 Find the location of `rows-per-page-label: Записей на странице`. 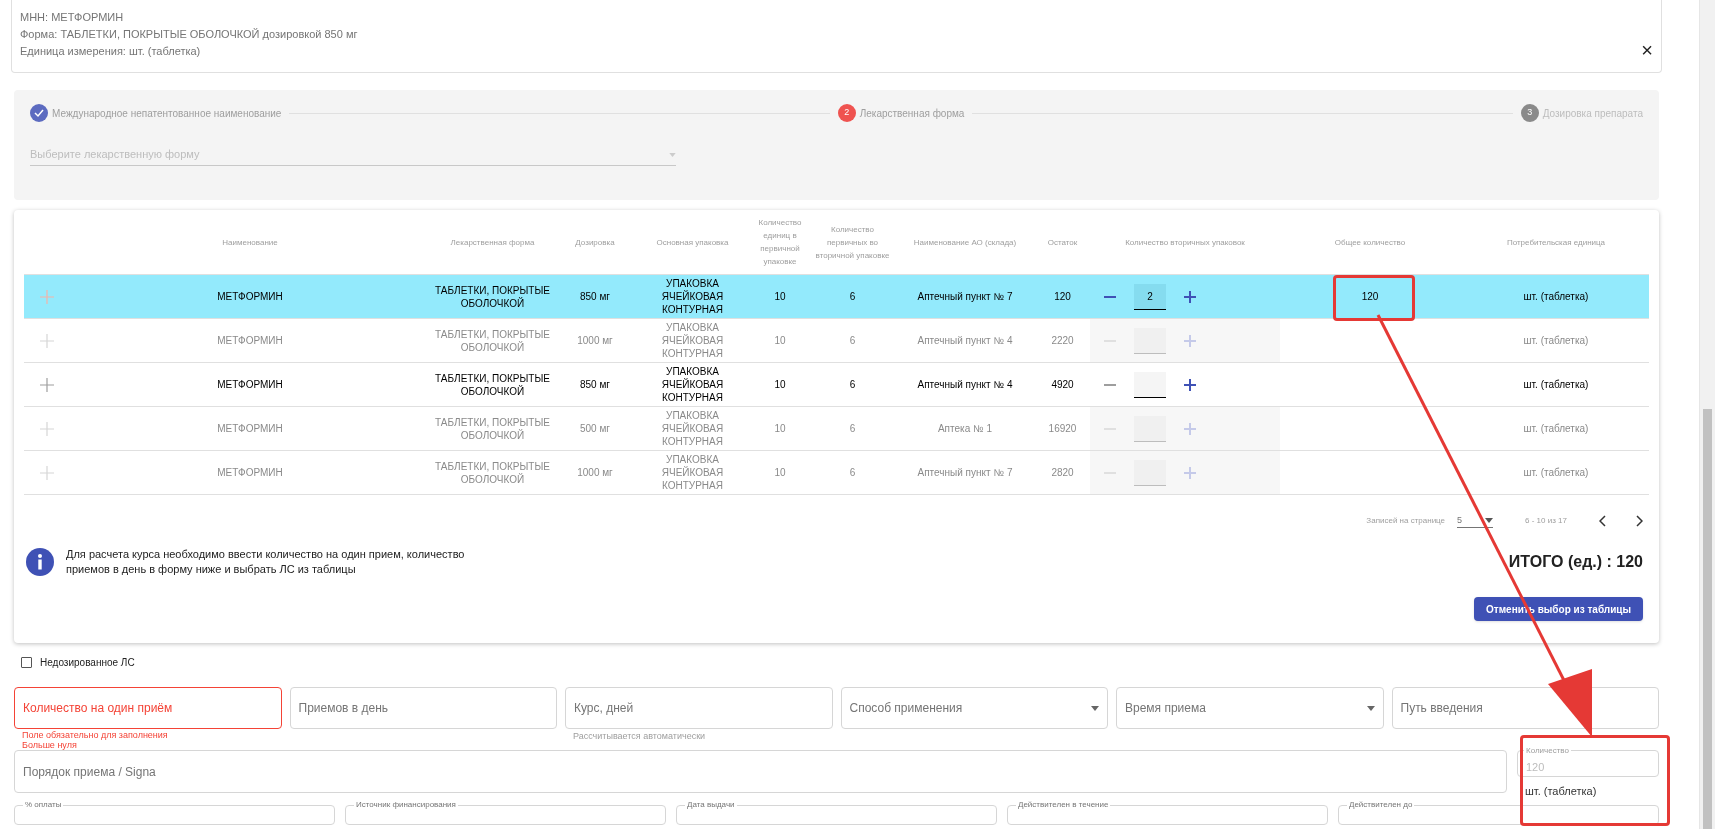

rows-per-page-label: Записей на странице is located at coordinates (1406, 521).